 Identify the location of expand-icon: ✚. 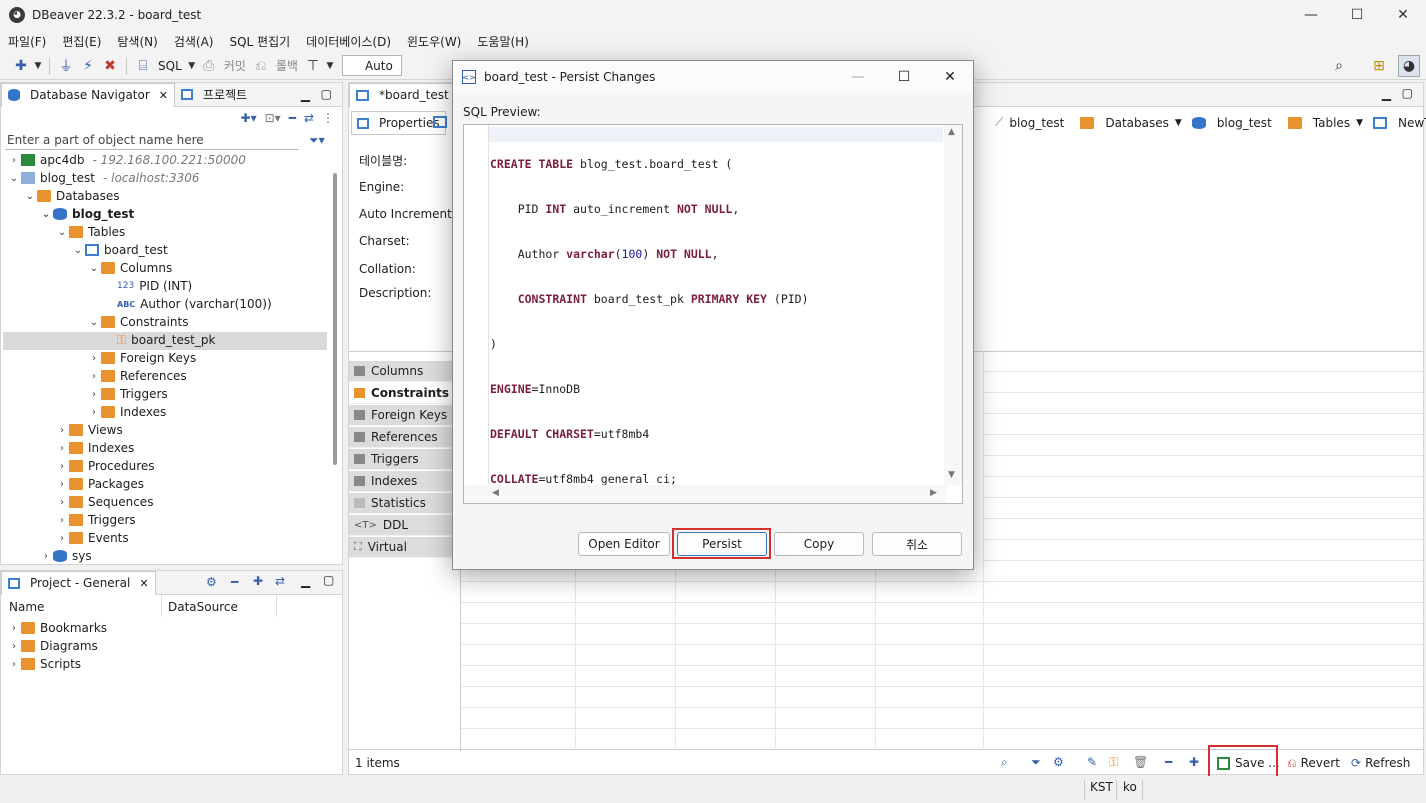
(1194, 762).